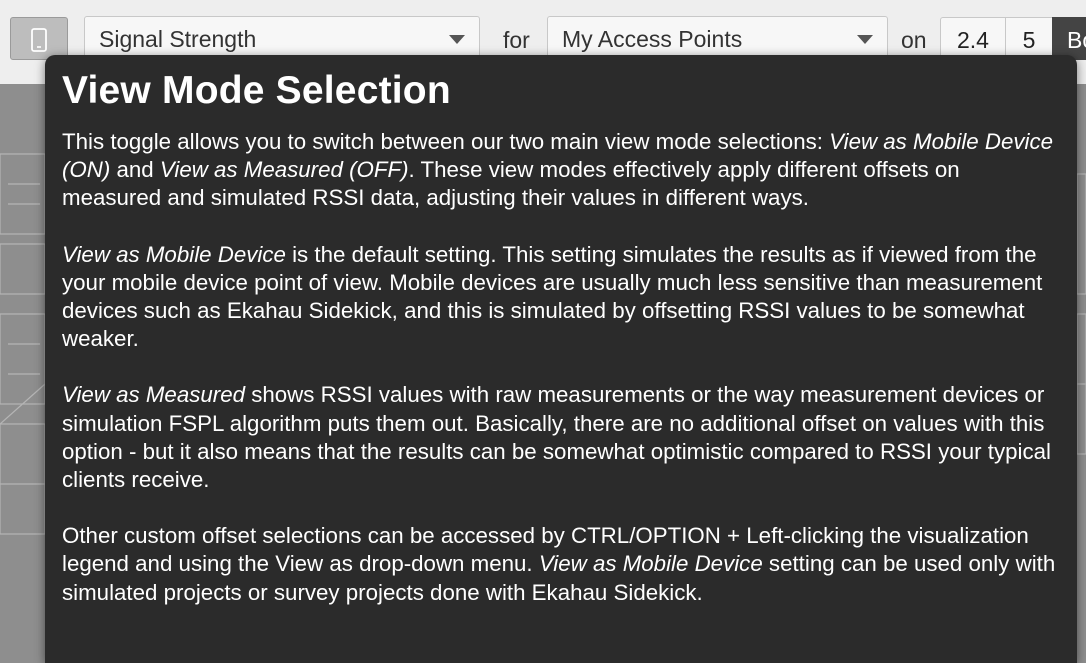  I want to click on mobile-device-icon, so click(39, 40).